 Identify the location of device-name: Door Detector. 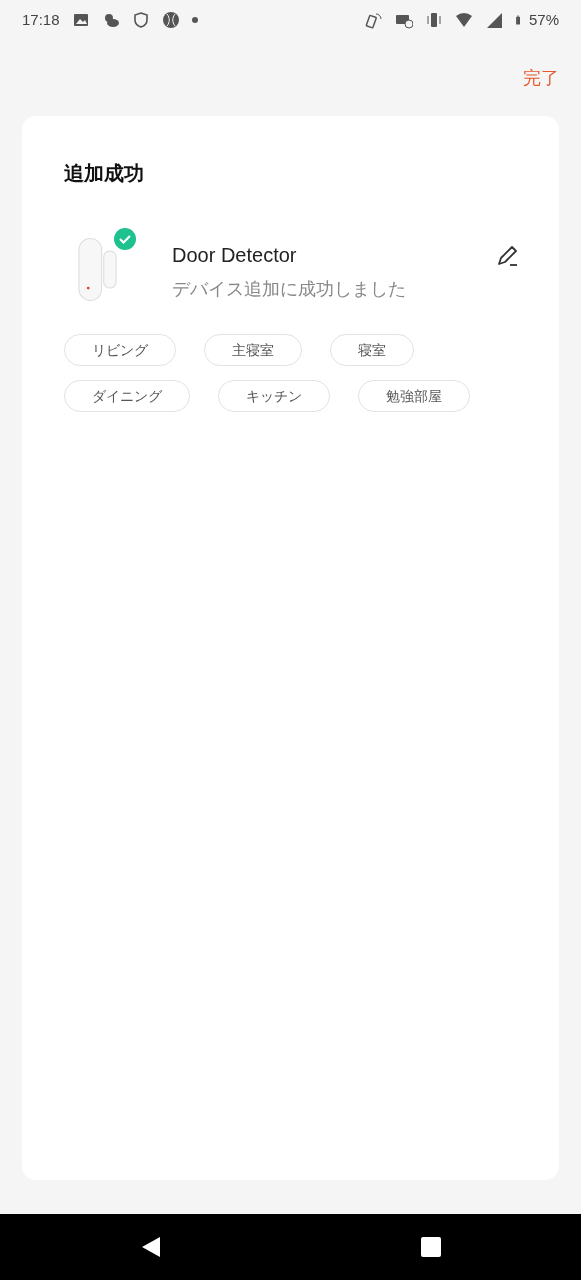
(235, 255).